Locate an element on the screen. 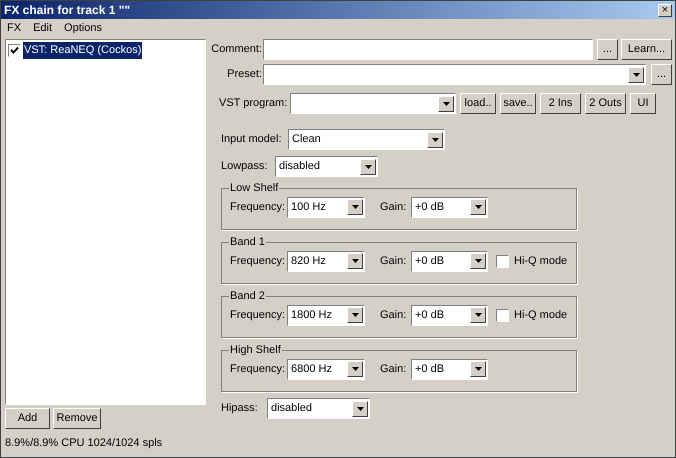  group-title: High Shelf is located at coordinates (255, 350).